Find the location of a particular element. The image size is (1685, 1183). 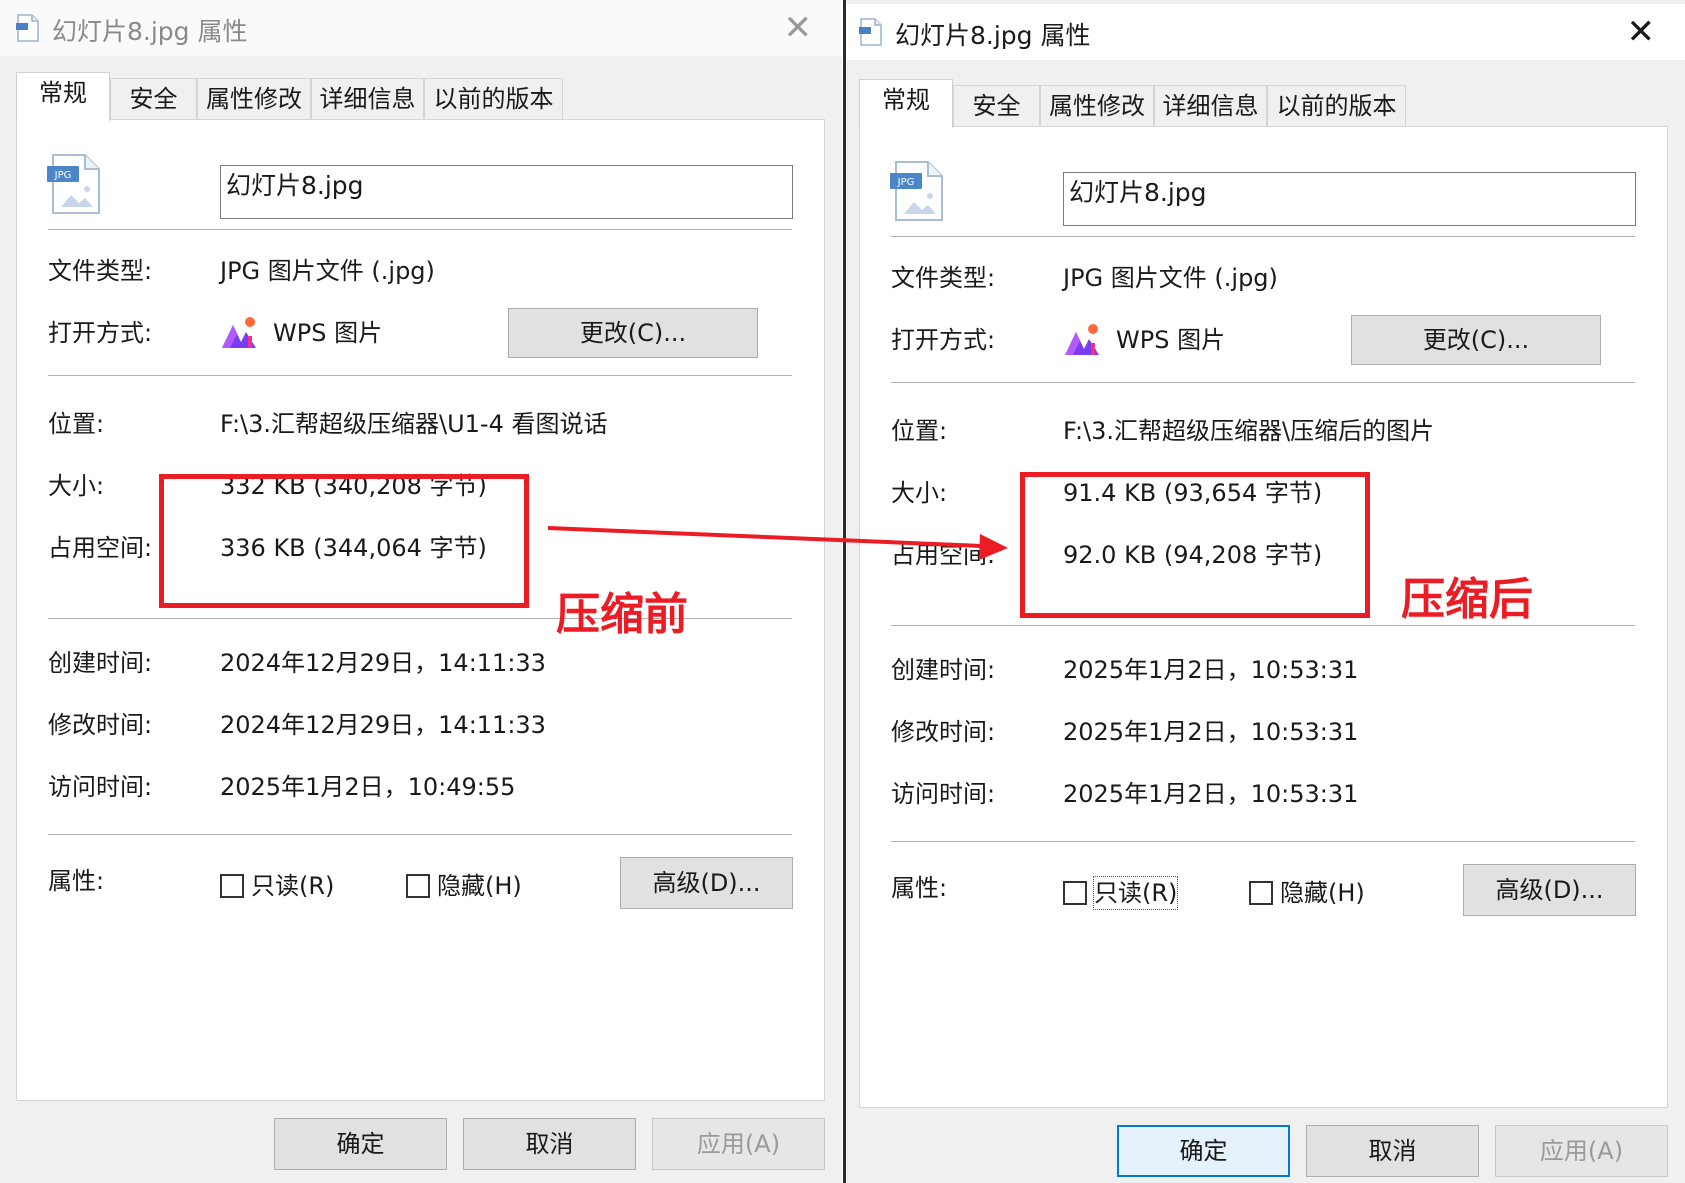

location-value: F:\3.汇帮超级压缩器\压缩后的图片 is located at coordinates (1249, 431).